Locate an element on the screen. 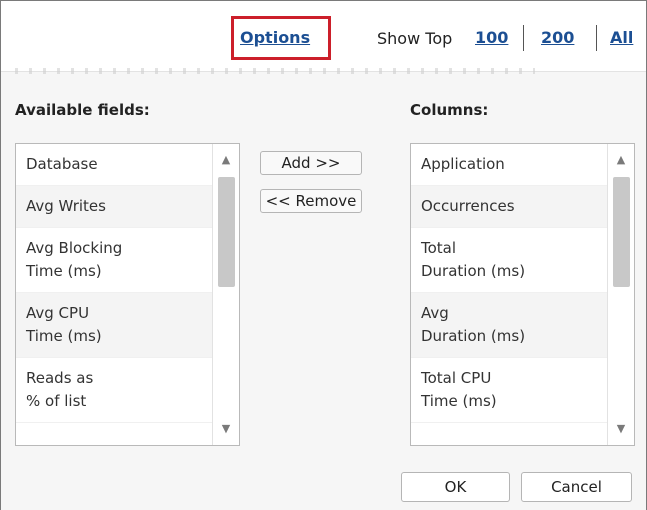 The width and height of the screenshot is (647, 510). columns-scrollbar: ▲ ▼ is located at coordinates (620, 294).